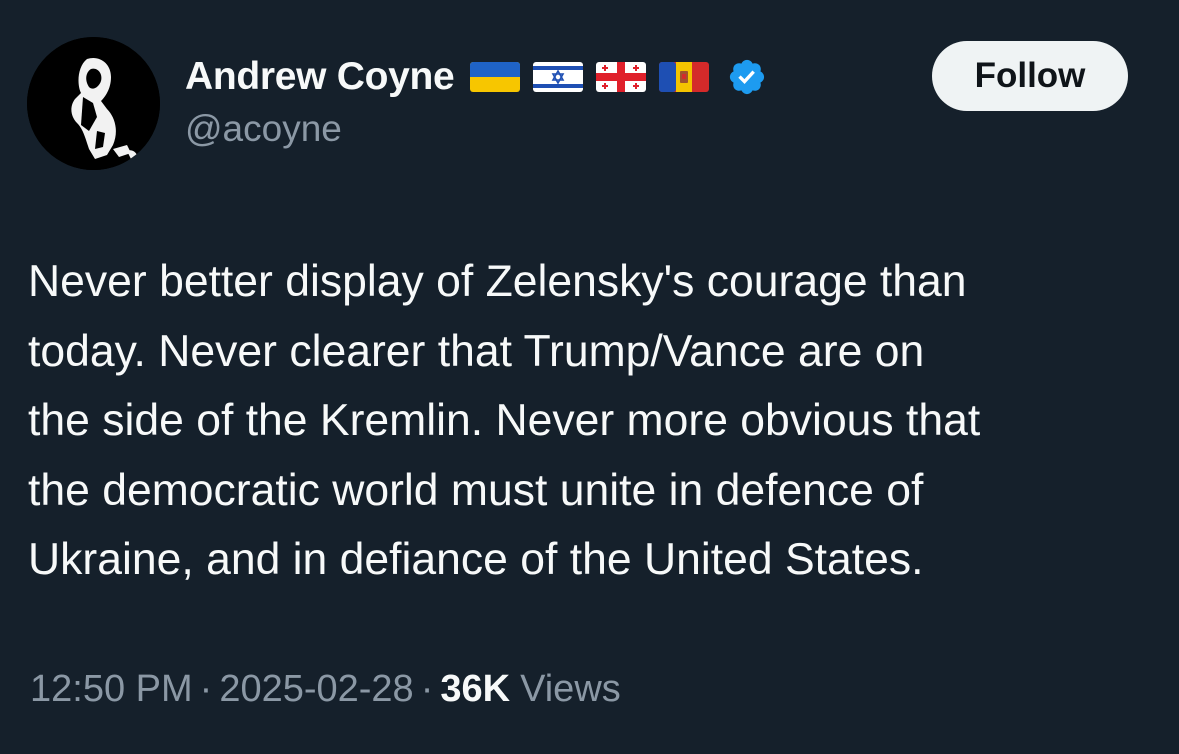 This screenshot has width=1179, height=754. I want to click on israel-flag-icon, so click(558, 77).